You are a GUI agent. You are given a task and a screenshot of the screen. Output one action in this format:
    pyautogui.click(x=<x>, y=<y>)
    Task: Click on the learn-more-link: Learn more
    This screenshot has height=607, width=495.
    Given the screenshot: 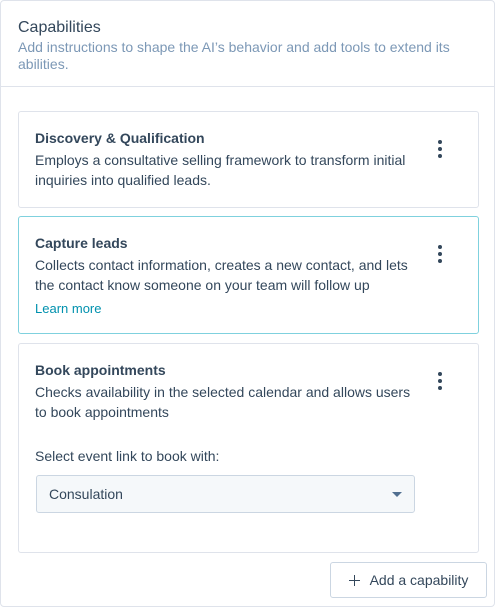 What is the action you would take?
    pyautogui.click(x=68, y=308)
    